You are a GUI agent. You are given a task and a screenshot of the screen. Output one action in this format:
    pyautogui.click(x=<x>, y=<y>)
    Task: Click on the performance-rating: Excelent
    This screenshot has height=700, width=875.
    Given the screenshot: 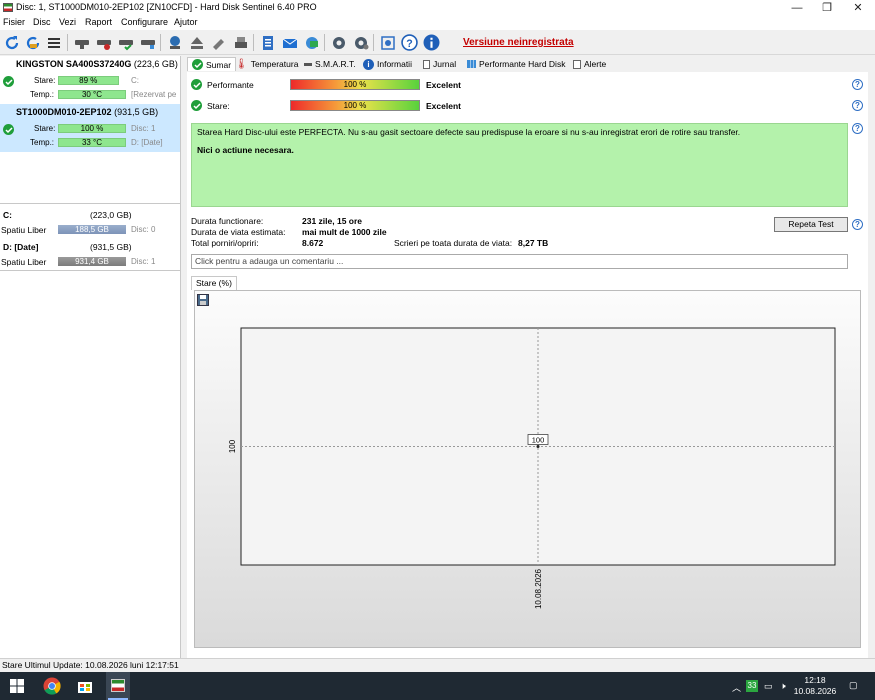 What is the action you would take?
    pyautogui.click(x=443, y=85)
    